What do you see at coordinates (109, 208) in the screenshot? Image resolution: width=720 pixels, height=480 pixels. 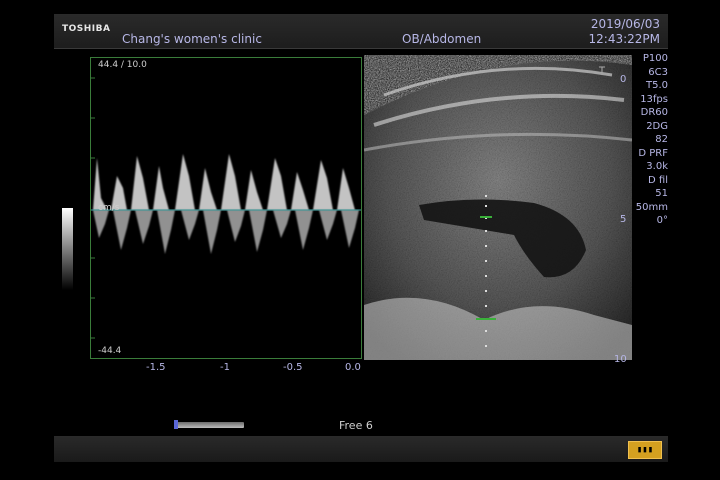 I see `velocity-unit: cm/s` at bounding box center [109, 208].